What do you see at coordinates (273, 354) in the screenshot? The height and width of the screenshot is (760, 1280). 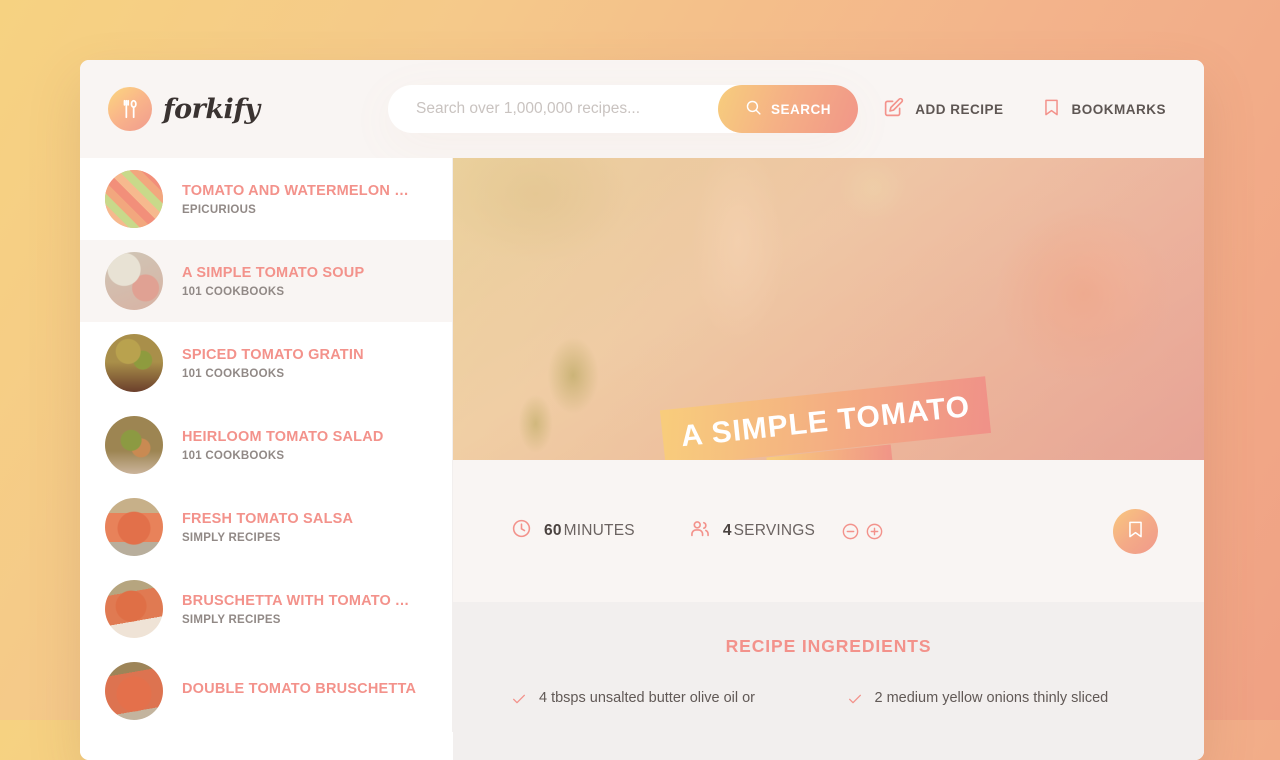 I see `recipe-title: SPICED TOMATO GRATIN` at bounding box center [273, 354].